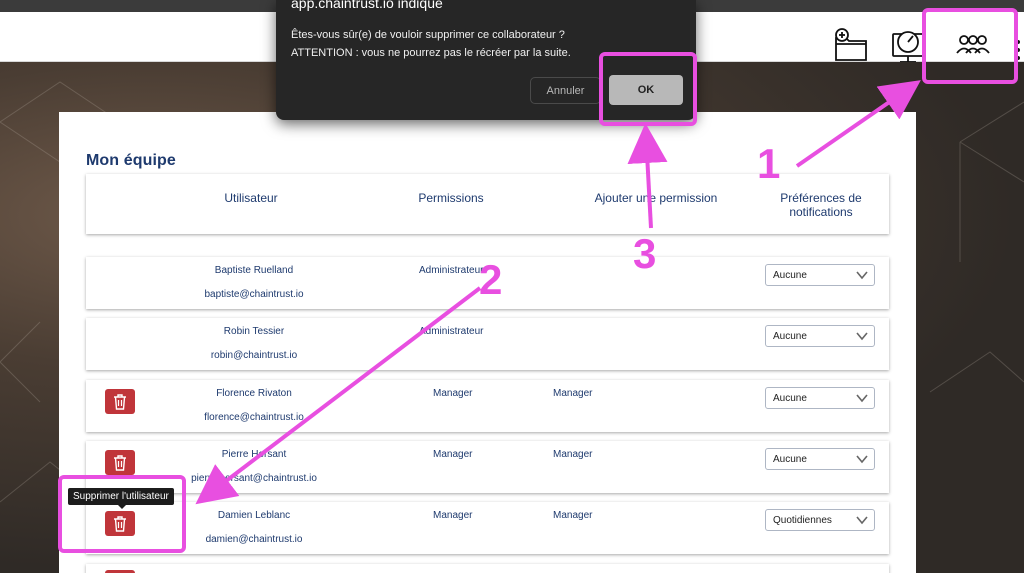 The image size is (1024, 573). Describe the element at coordinates (970, 46) in the screenshot. I see `annotation-box-team-icon` at that location.